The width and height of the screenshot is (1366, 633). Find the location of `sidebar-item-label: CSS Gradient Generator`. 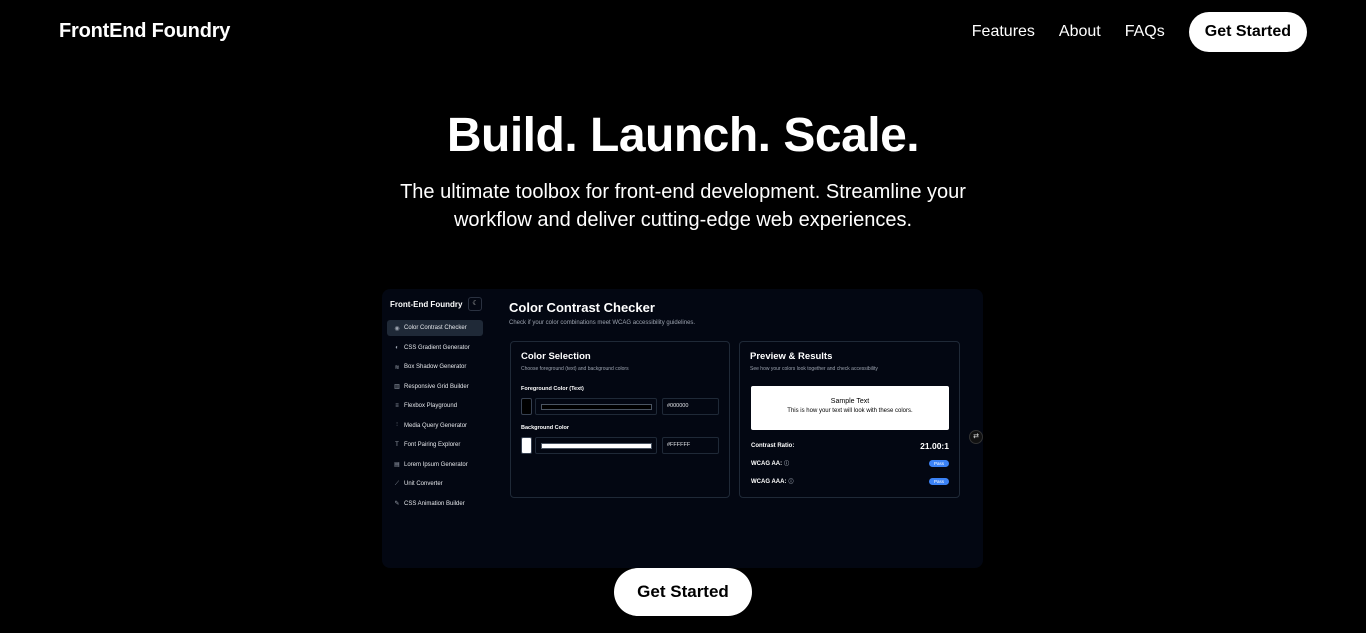

sidebar-item-label: CSS Gradient Generator is located at coordinates (437, 347).